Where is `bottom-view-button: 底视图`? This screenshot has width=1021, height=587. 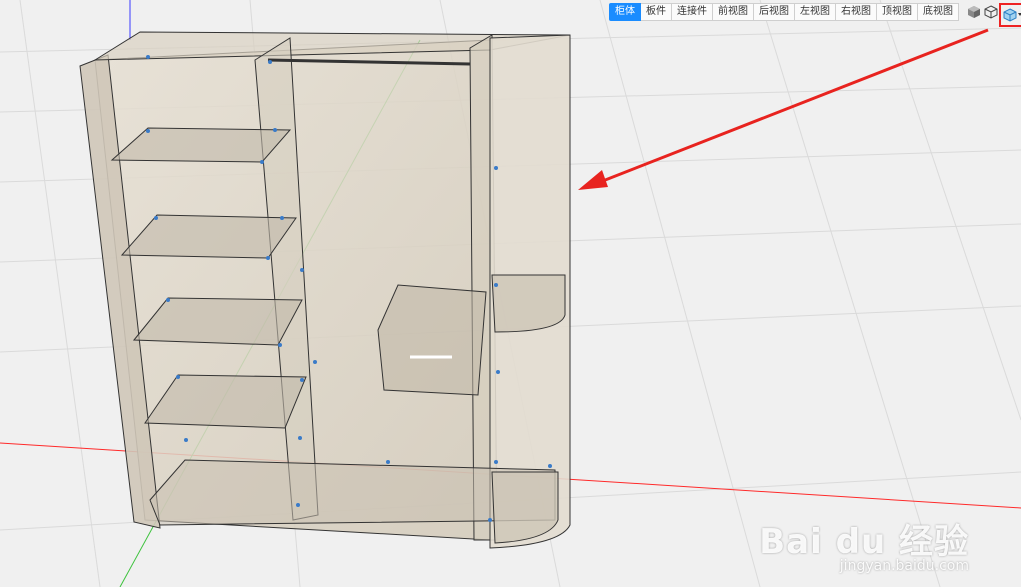
bottom-view-button: 底视图 is located at coordinates (938, 12).